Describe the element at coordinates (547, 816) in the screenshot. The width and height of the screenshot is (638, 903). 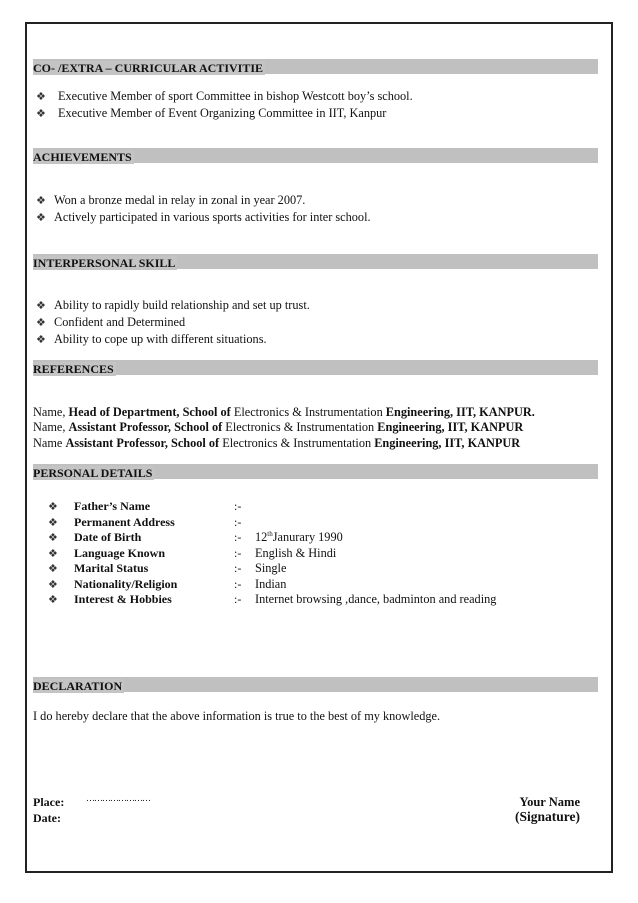
I see `signature-label: (Signature)` at that location.